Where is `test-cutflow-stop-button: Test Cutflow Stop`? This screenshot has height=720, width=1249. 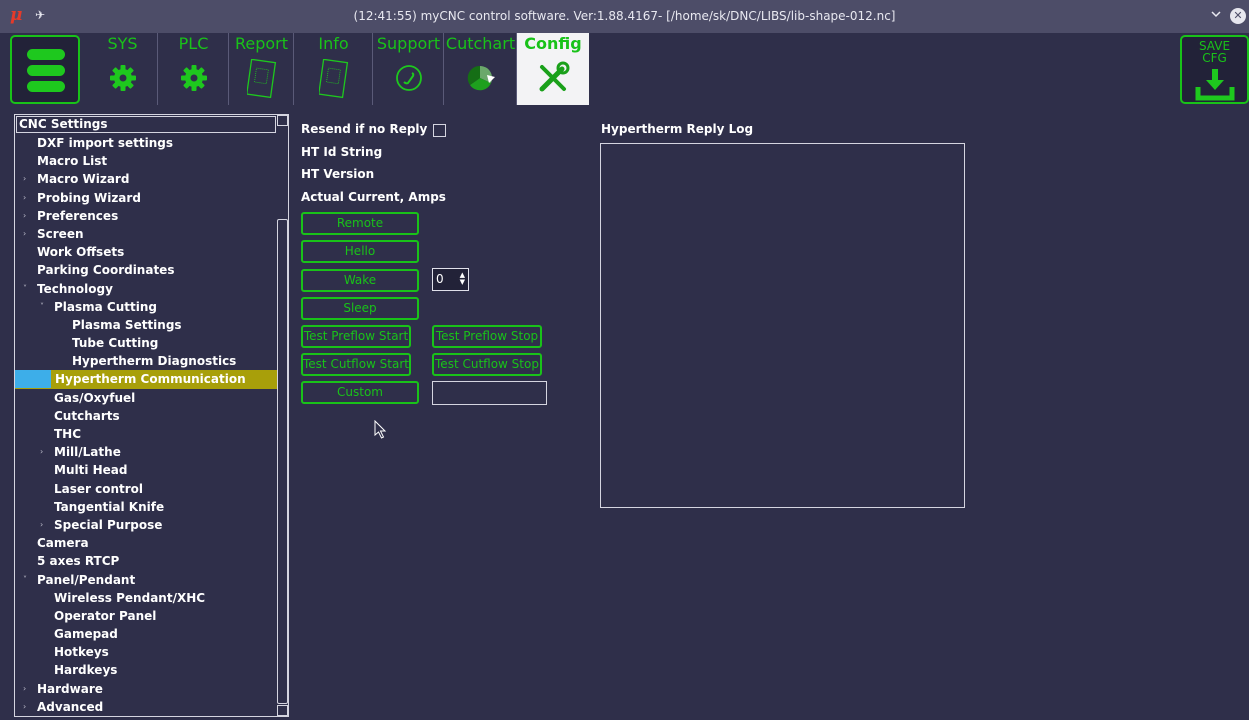 test-cutflow-stop-button: Test Cutflow Stop is located at coordinates (487, 364).